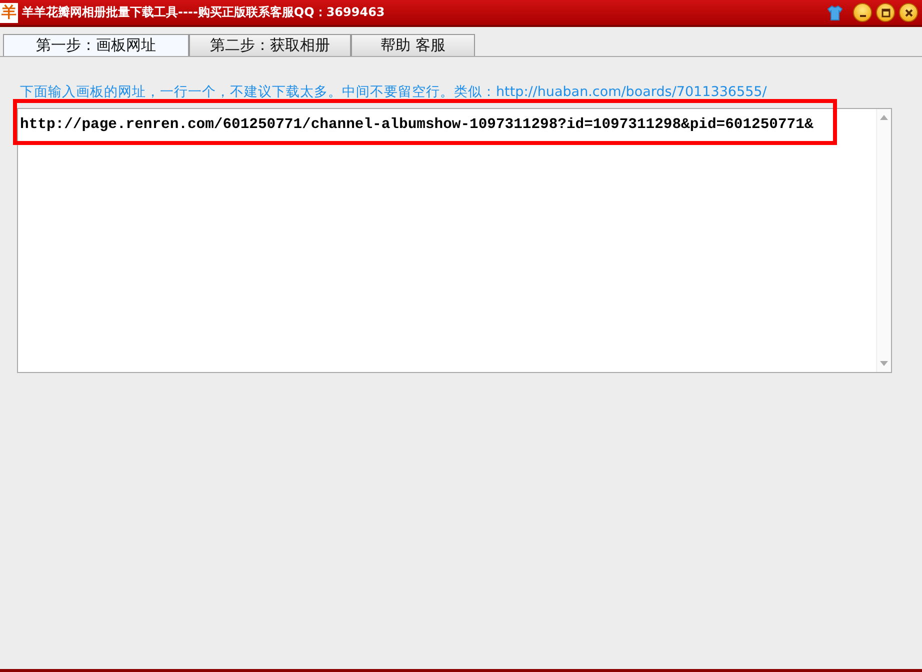 The image size is (922, 672). I want to click on app-logo: 羊, so click(9, 12).